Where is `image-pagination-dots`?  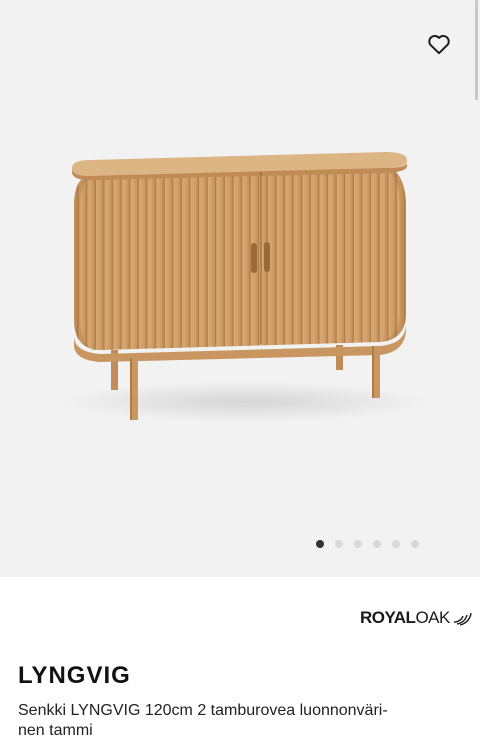 image-pagination-dots is located at coordinates (367, 544).